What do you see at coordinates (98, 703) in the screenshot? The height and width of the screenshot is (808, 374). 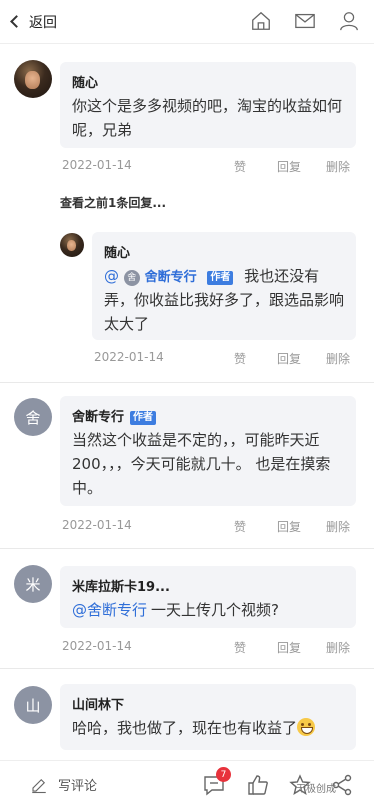 I see `comment-author: 山间林下` at bounding box center [98, 703].